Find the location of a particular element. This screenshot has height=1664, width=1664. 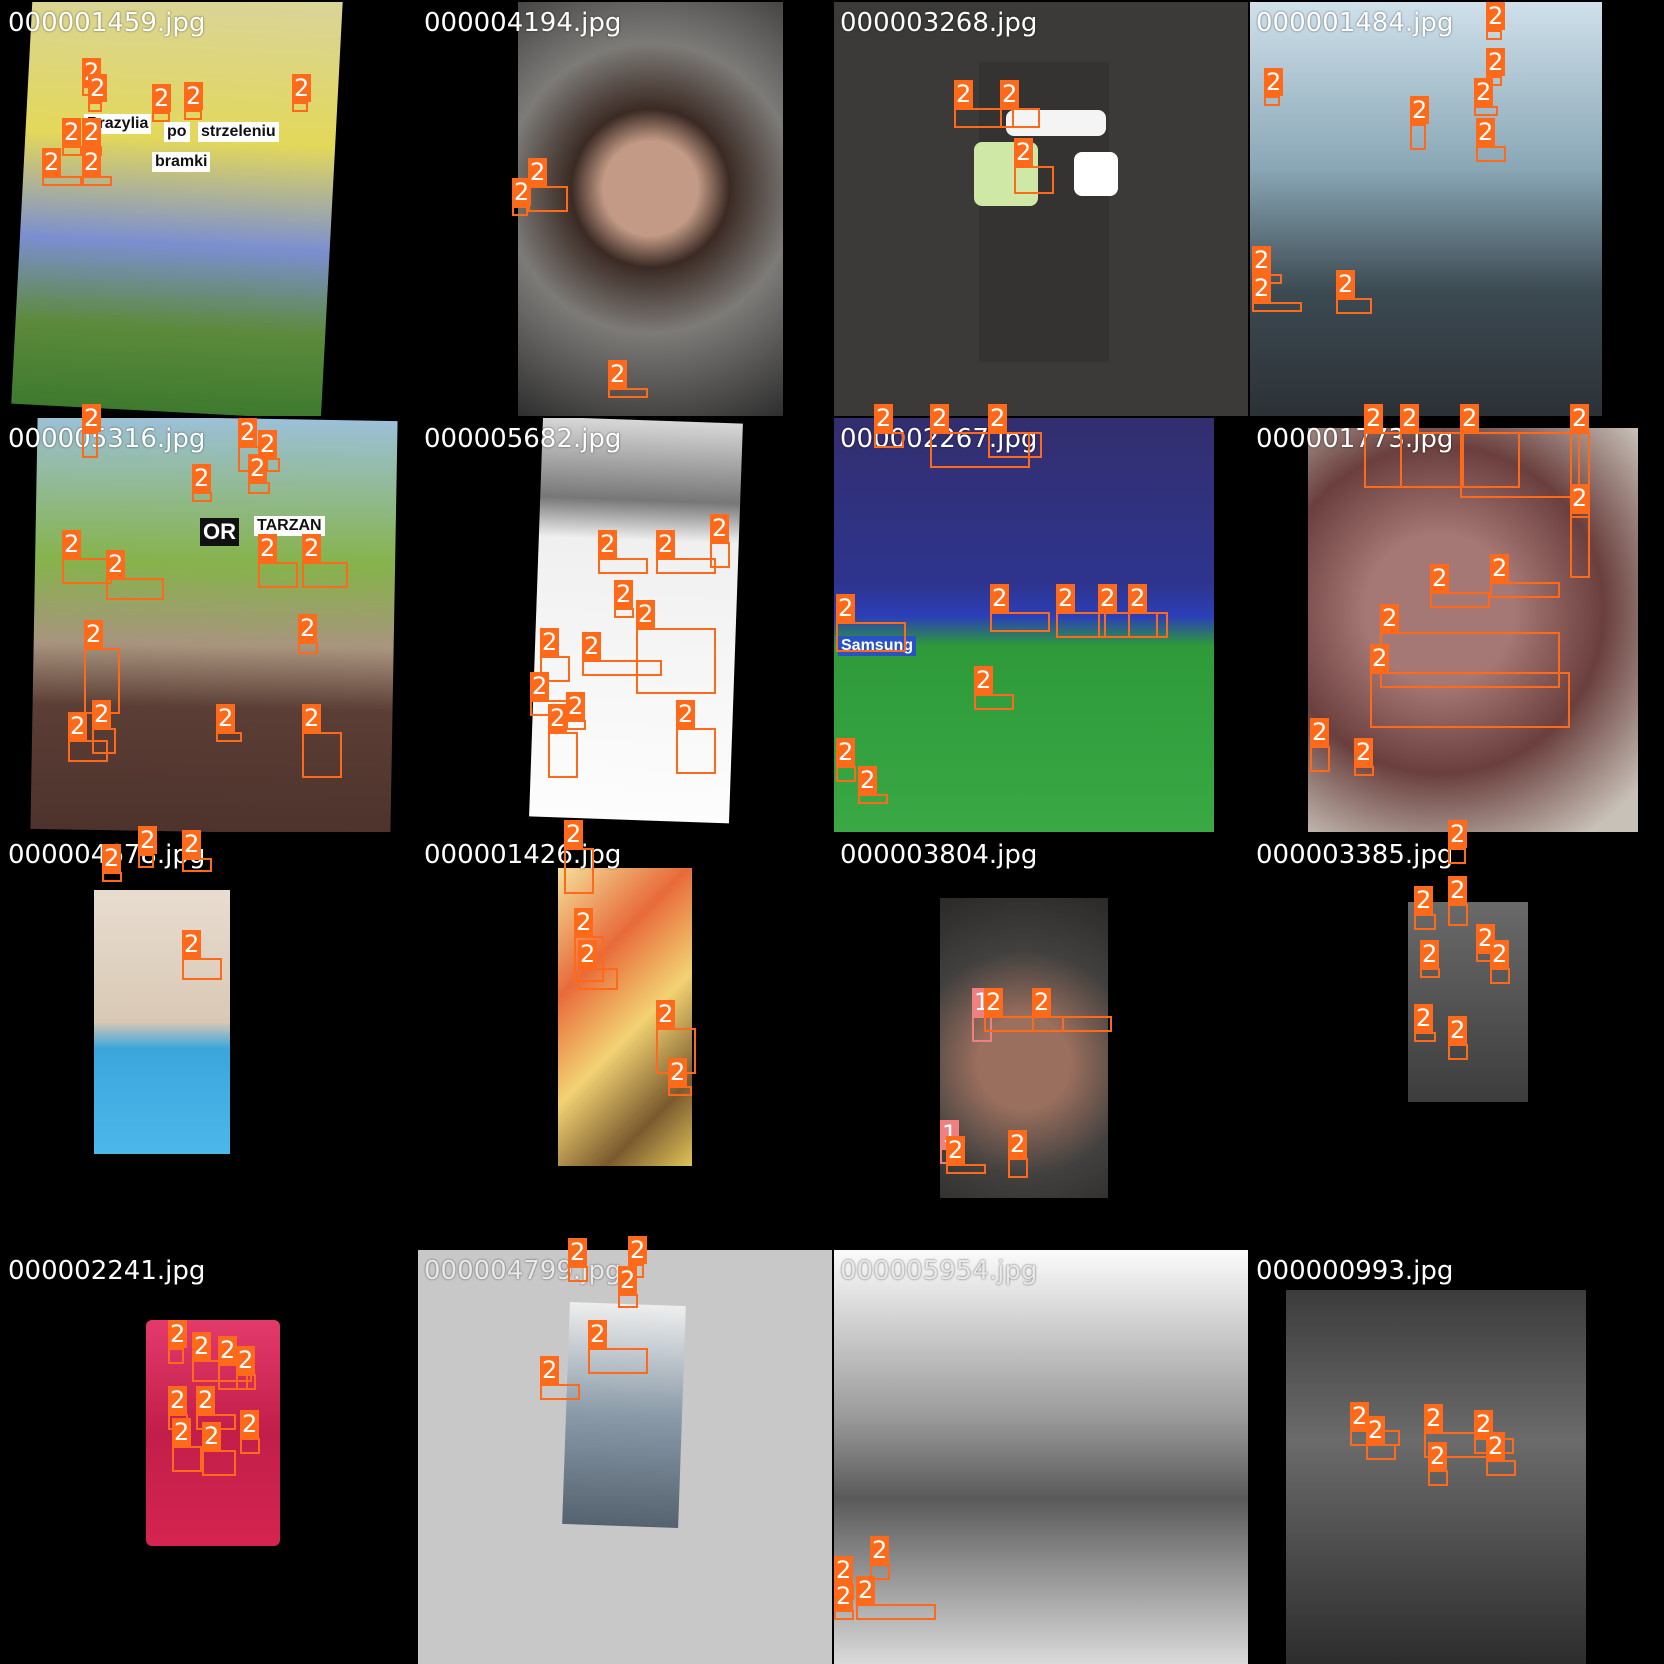

tile-6: 000005682.jpg is located at coordinates (625, 625).